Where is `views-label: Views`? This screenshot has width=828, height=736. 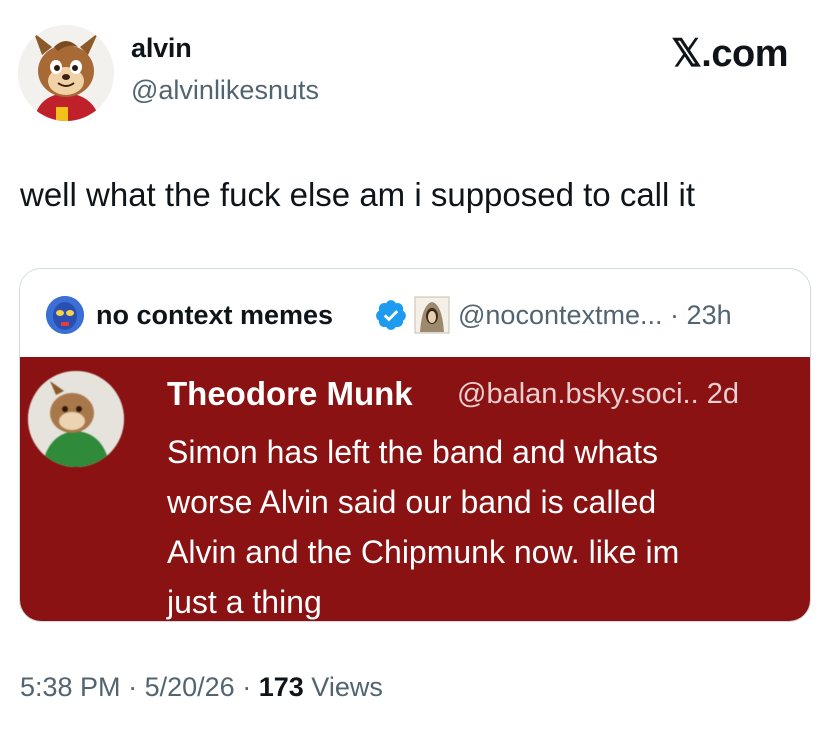
views-label: Views is located at coordinates (347, 687).